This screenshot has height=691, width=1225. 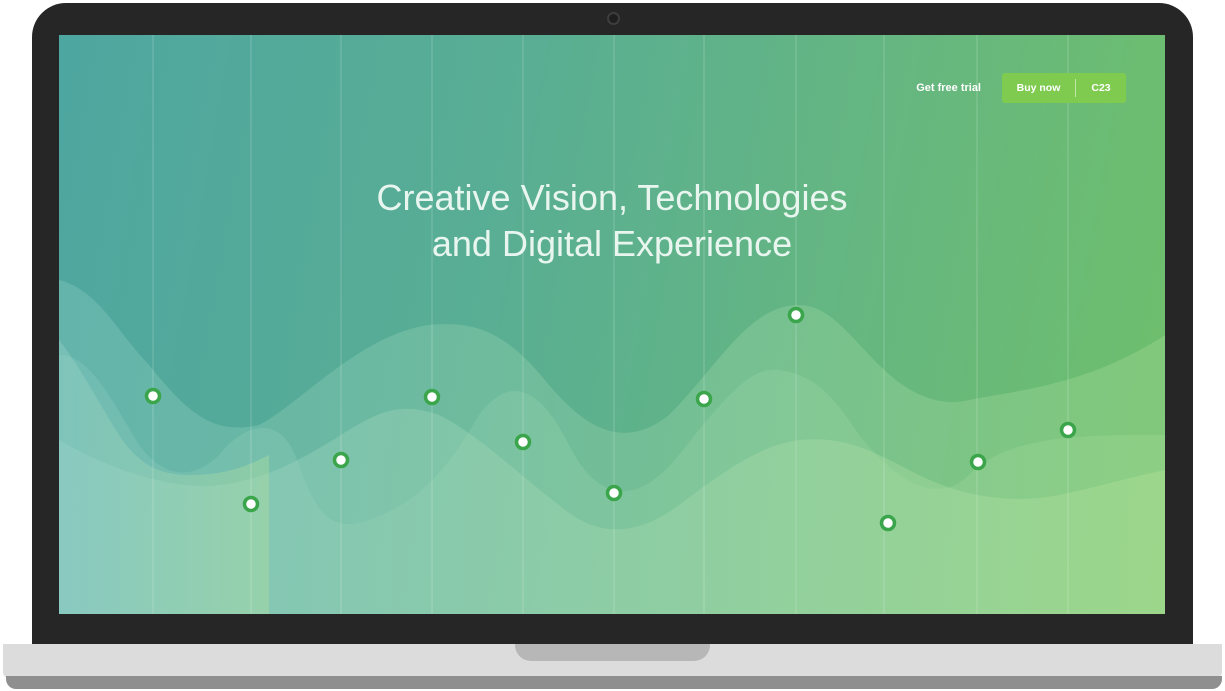 I want to click on buy-now-label: Buy now, so click(x=1038, y=88).